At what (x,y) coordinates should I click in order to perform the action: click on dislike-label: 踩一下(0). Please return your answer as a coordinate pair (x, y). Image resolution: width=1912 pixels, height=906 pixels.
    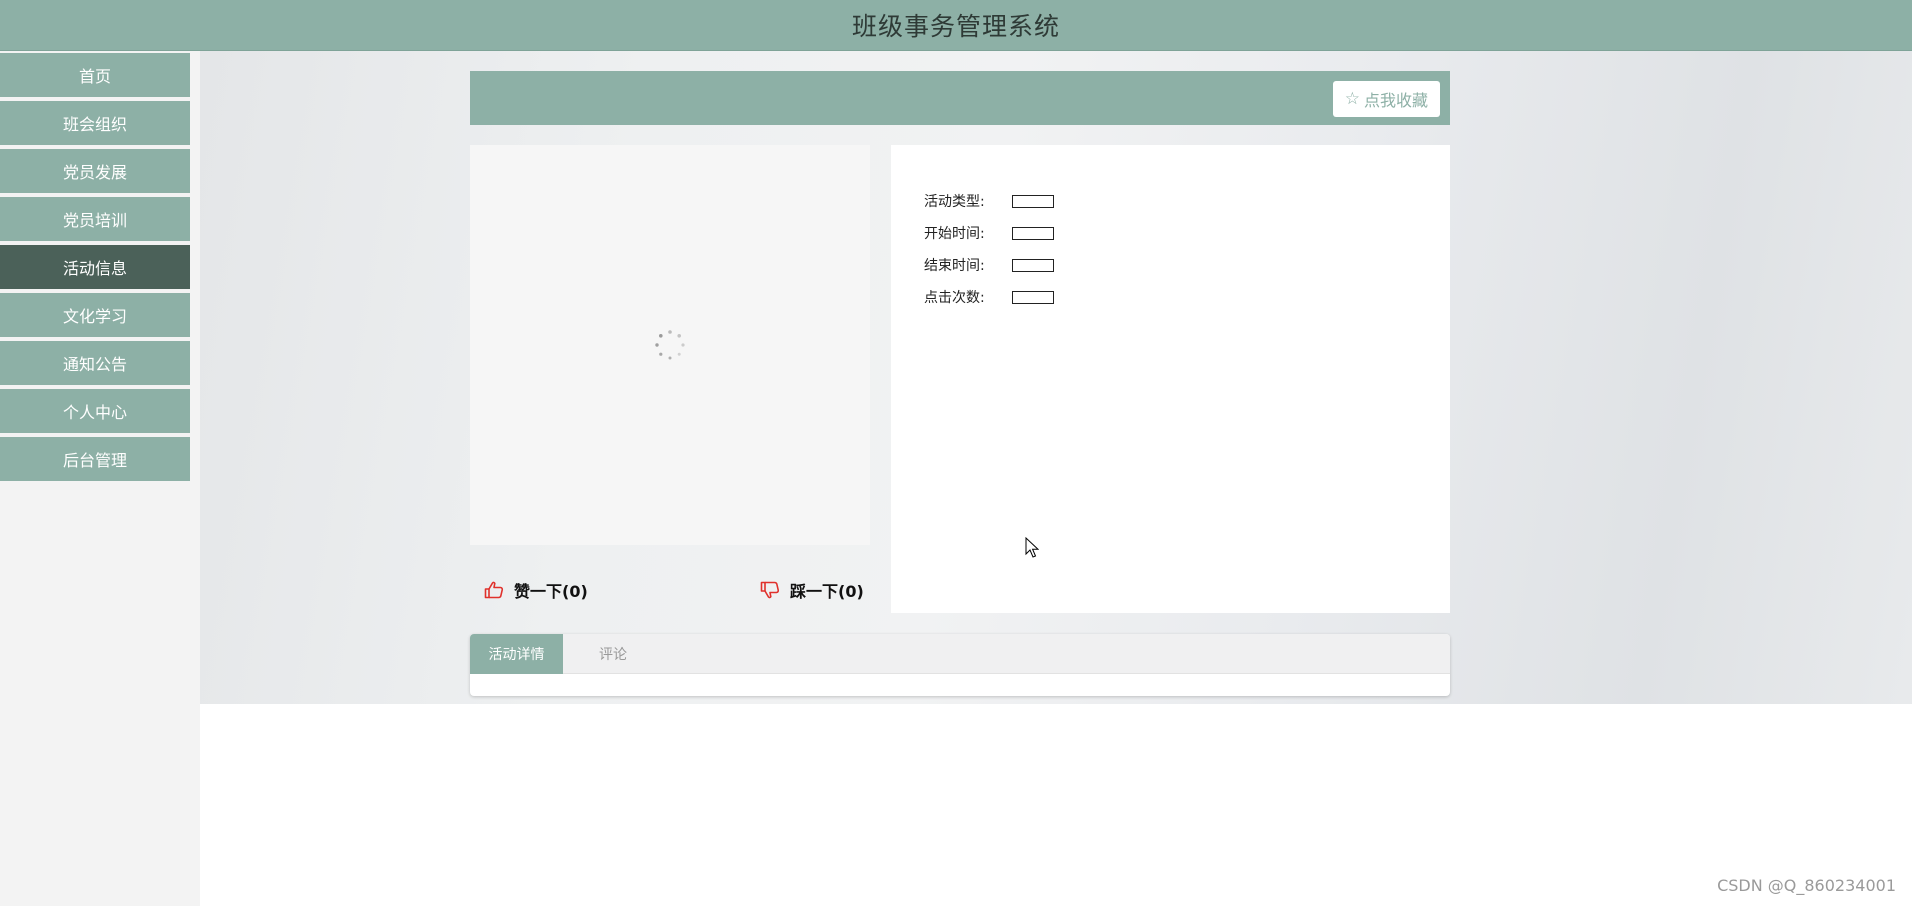
    Looking at the image, I should click on (827, 591).